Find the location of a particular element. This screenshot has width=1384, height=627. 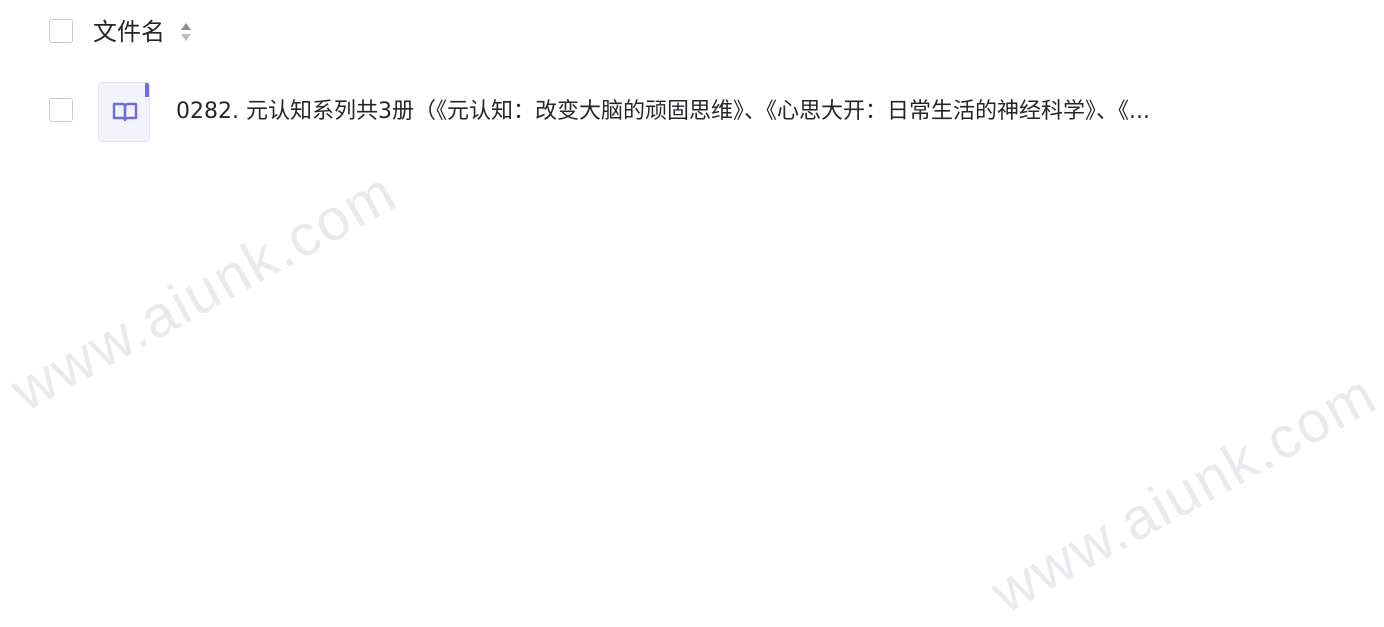

column-header-filename: 文件名 is located at coordinates (129, 32).